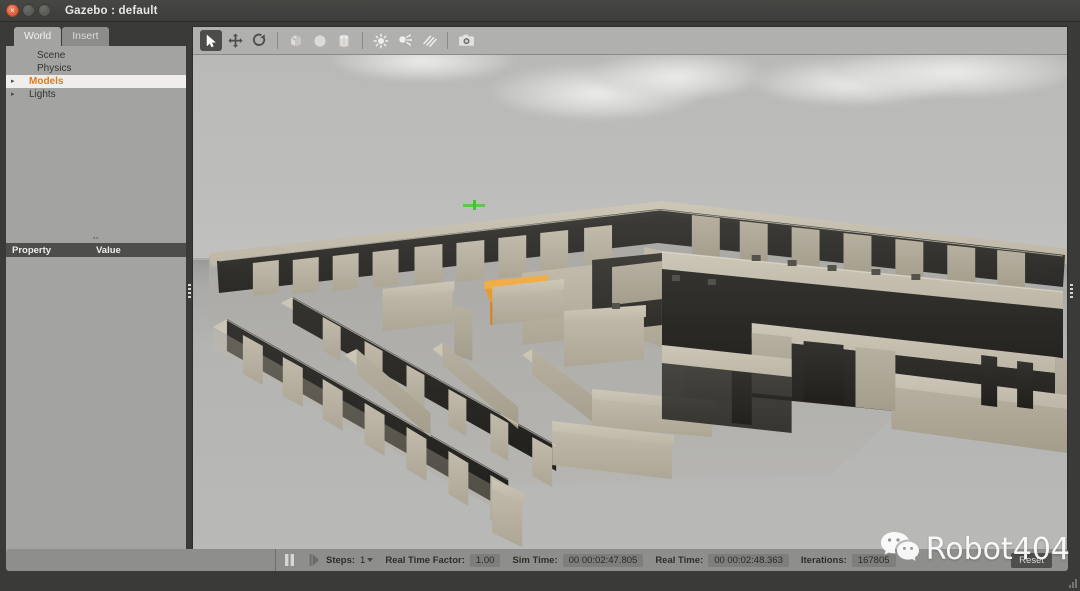  I want to click on splitter-grip-icon: ▪▪, so click(96, 238).